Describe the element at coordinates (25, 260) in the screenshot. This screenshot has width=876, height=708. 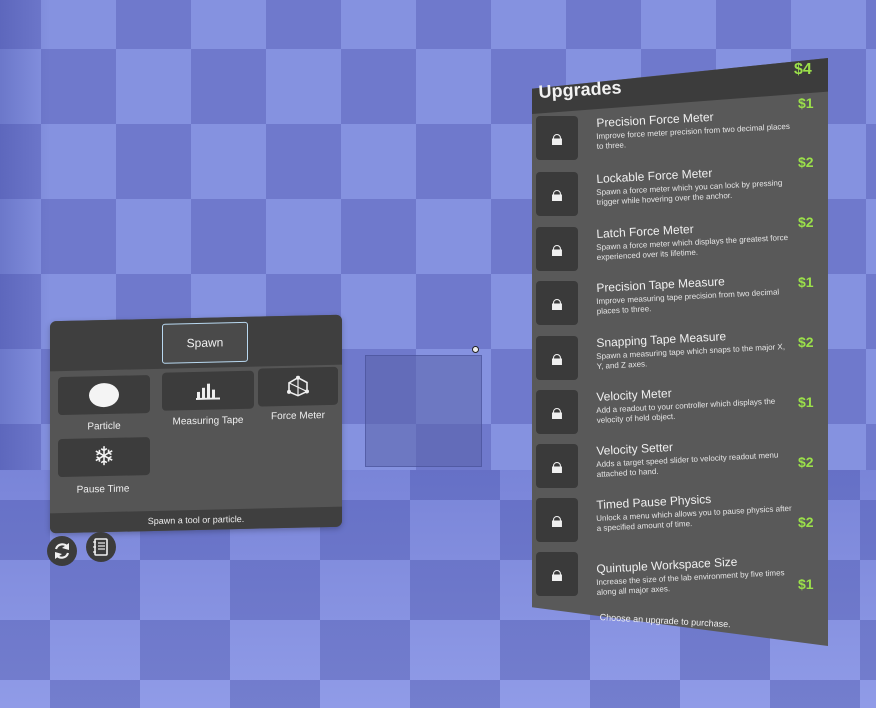
I see `left-wall` at that location.